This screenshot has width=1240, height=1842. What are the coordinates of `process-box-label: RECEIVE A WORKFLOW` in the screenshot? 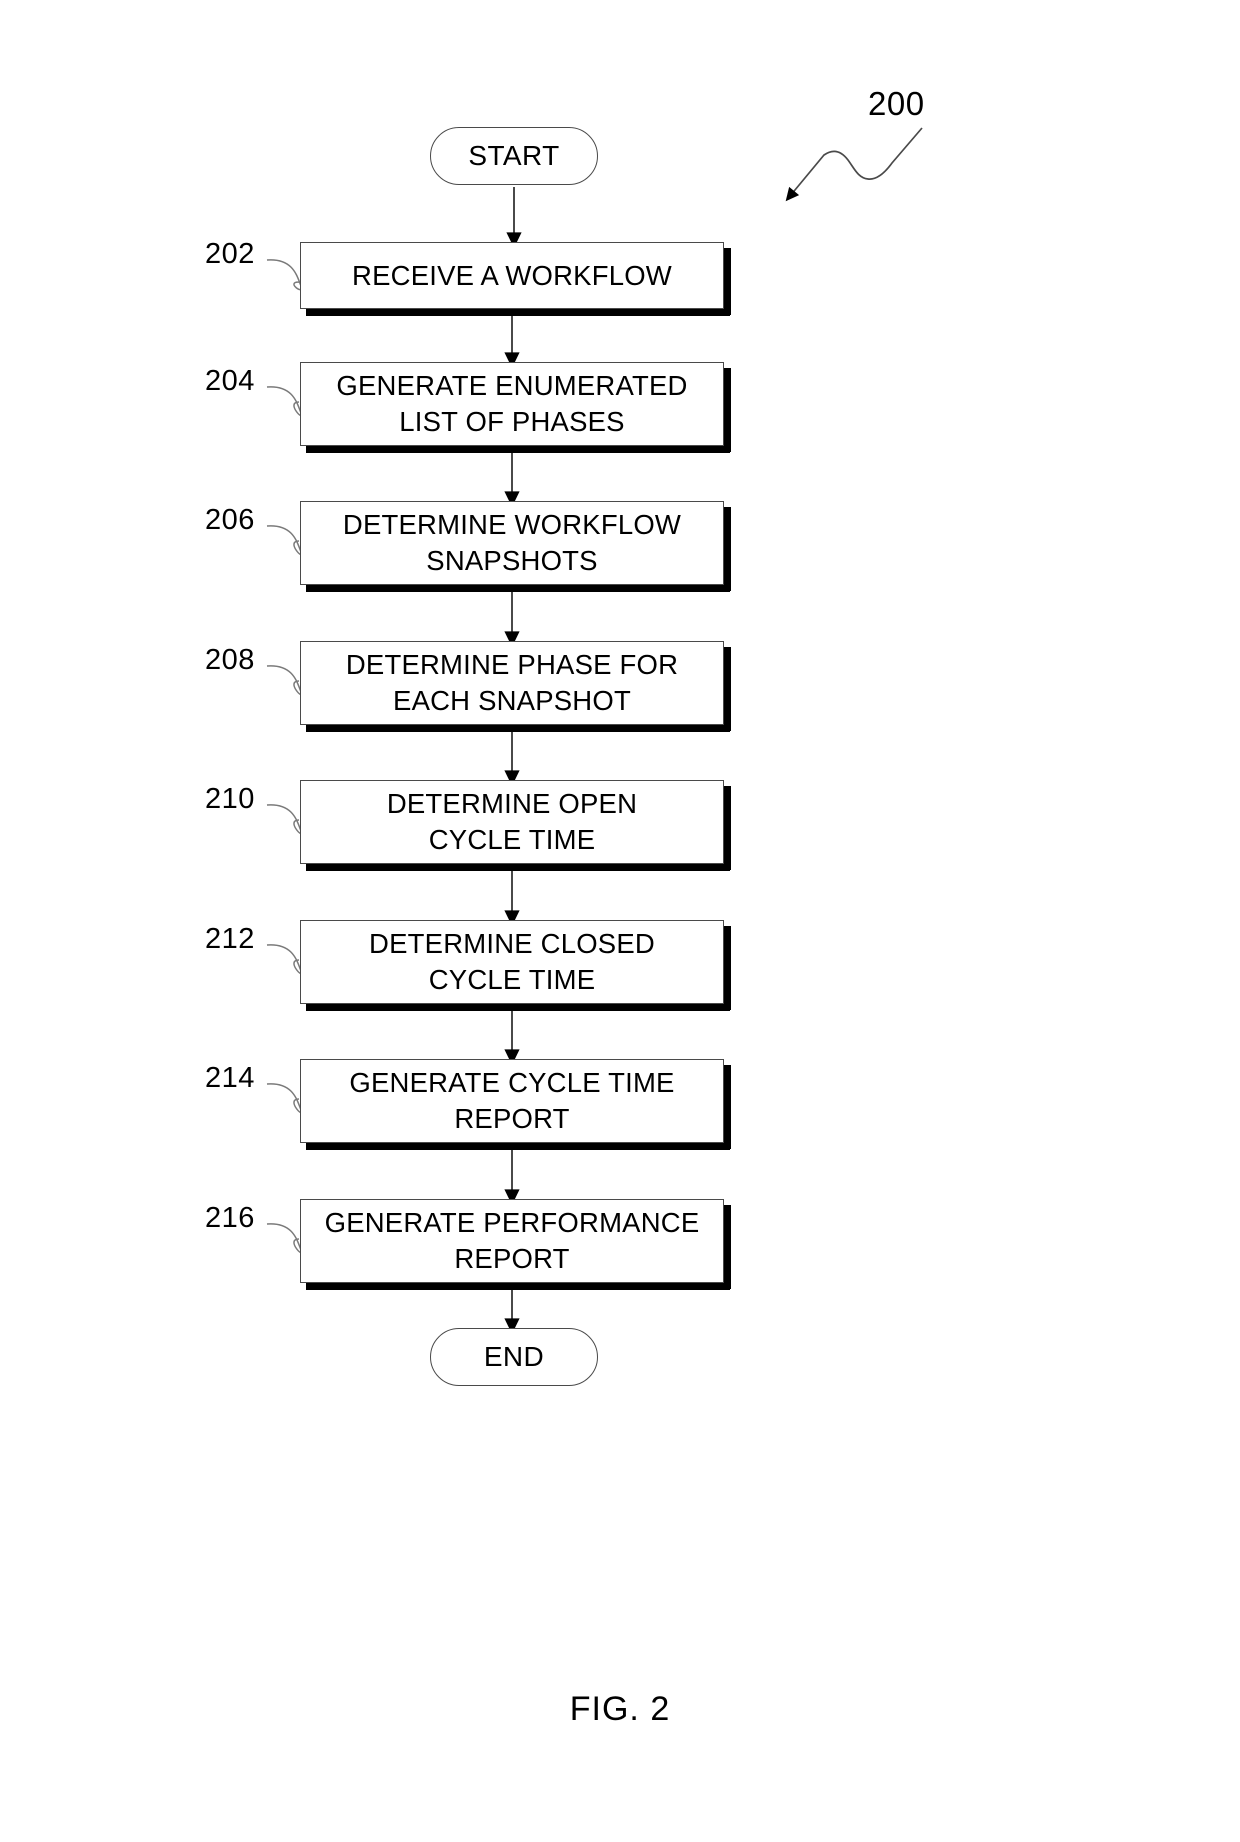 It's located at (512, 275).